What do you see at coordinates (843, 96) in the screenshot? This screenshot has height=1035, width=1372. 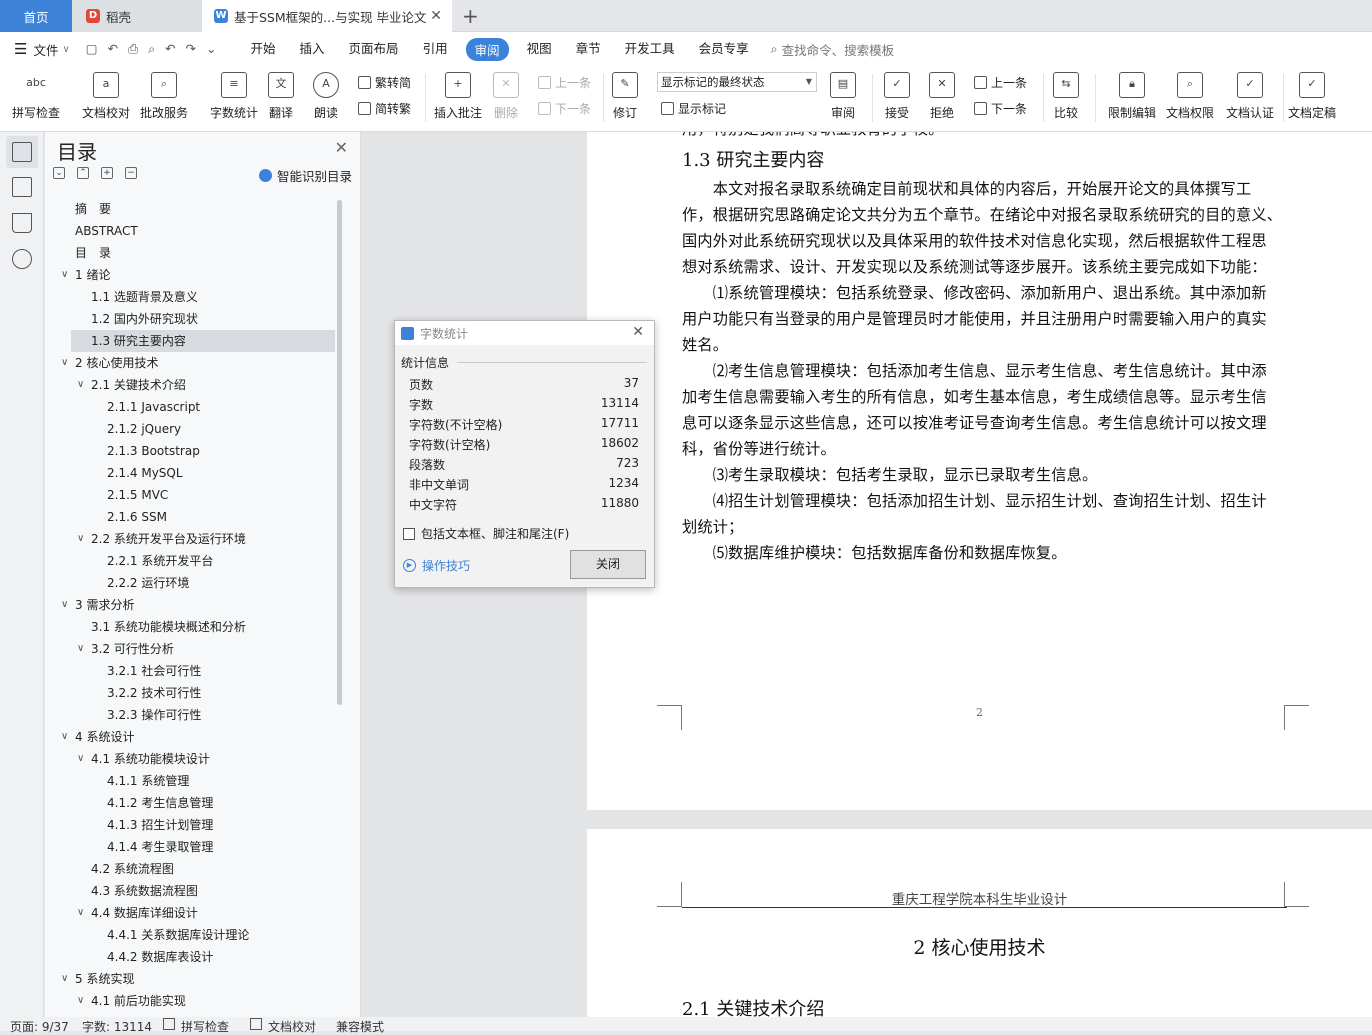 I see `review-pane-button: ▤ 审阅` at bounding box center [843, 96].